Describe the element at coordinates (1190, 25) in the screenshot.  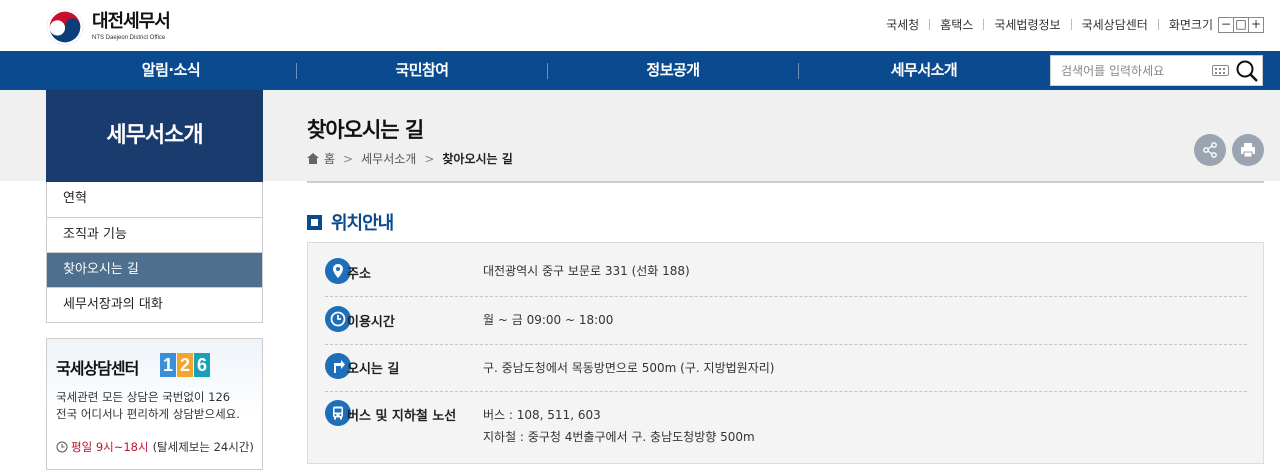
I see `screen-size-label: 화면크기` at that location.